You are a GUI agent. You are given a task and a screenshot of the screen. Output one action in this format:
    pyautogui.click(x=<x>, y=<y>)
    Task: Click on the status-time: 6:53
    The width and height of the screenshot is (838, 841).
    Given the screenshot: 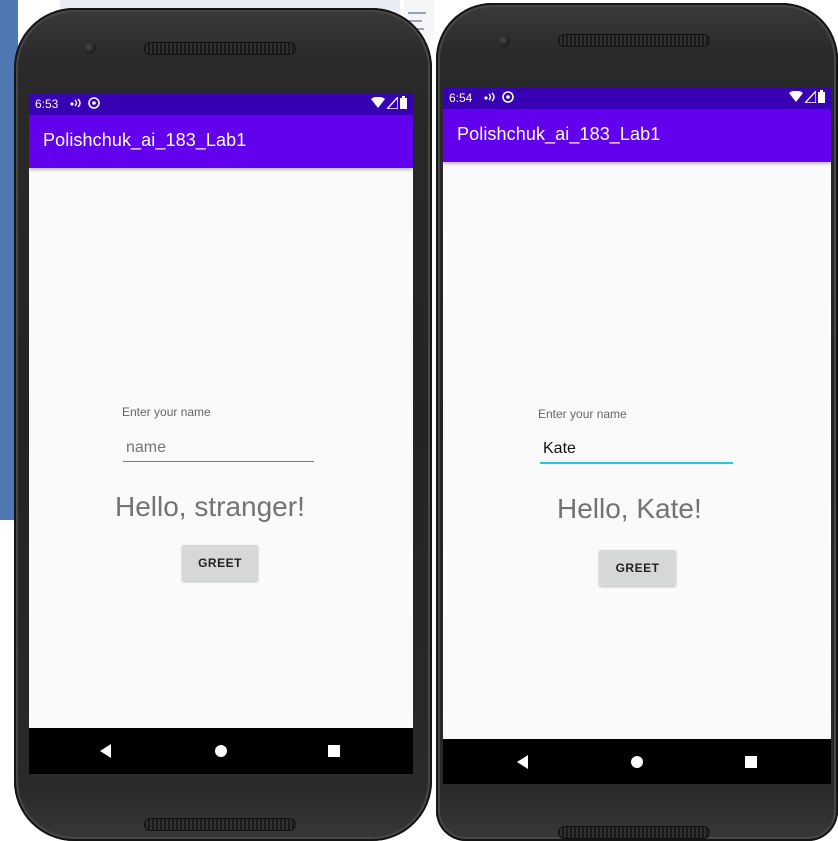 What is the action you would take?
    pyautogui.click(x=47, y=104)
    